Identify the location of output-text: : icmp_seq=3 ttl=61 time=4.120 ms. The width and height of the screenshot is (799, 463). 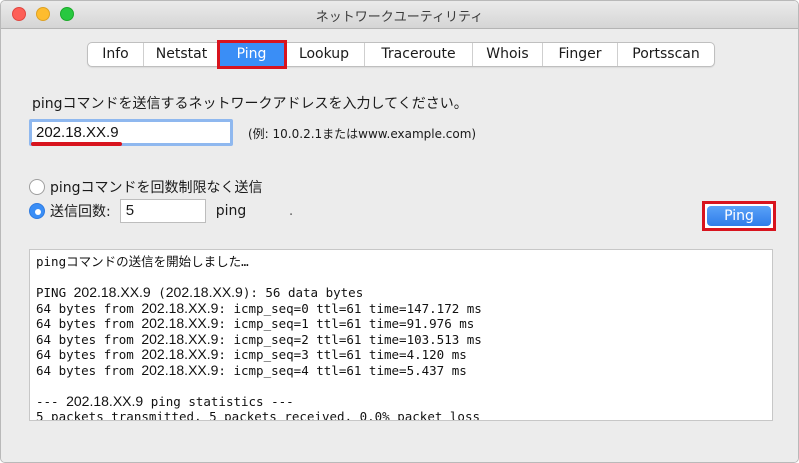
(342, 354).